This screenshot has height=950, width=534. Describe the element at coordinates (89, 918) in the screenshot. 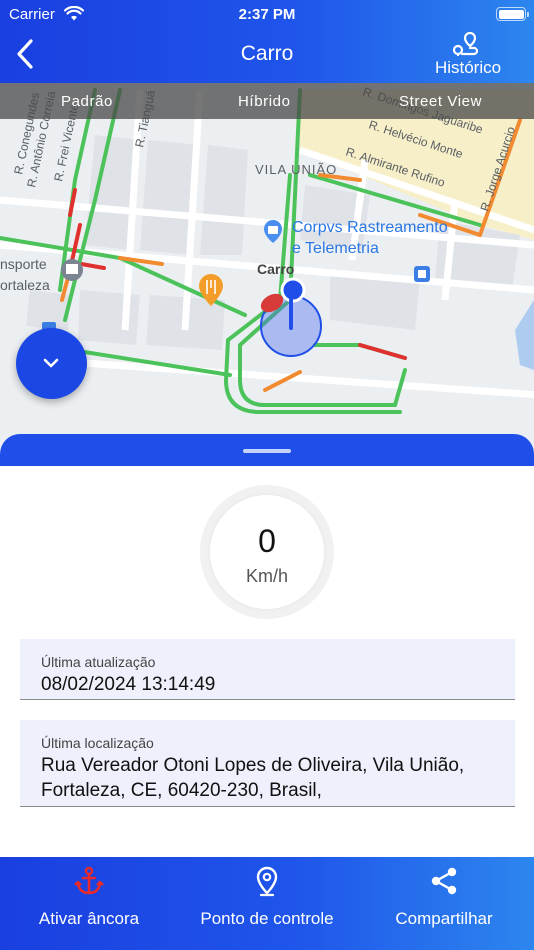

I see `anchor-label: Ativar âncora` at that location.